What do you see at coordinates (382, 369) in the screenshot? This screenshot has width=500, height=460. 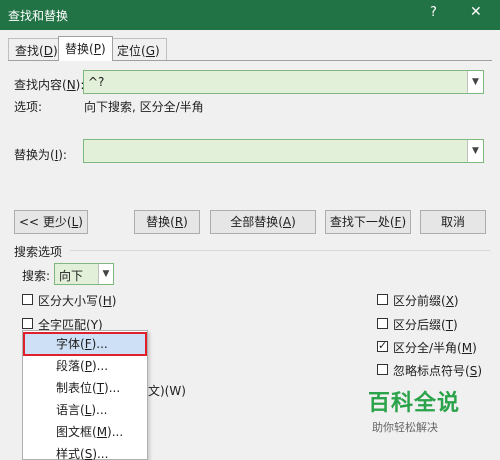 I see `punct-checkbox` at bounding box center [382, 369].